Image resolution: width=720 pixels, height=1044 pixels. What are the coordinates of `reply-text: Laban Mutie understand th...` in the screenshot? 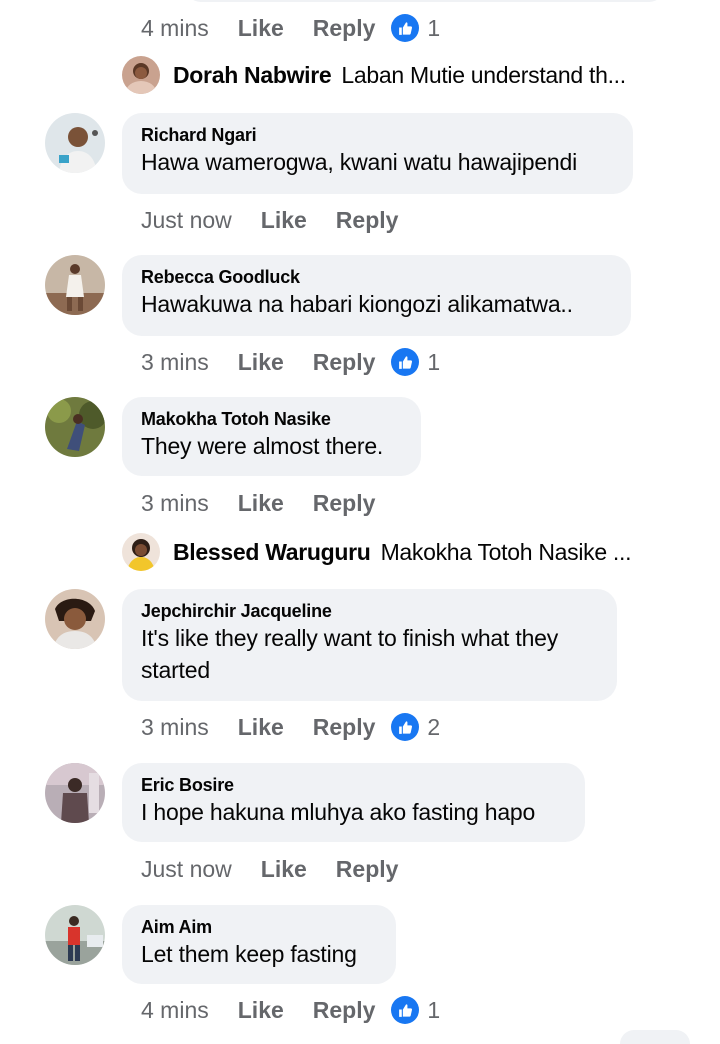 It's located at (483, 74).